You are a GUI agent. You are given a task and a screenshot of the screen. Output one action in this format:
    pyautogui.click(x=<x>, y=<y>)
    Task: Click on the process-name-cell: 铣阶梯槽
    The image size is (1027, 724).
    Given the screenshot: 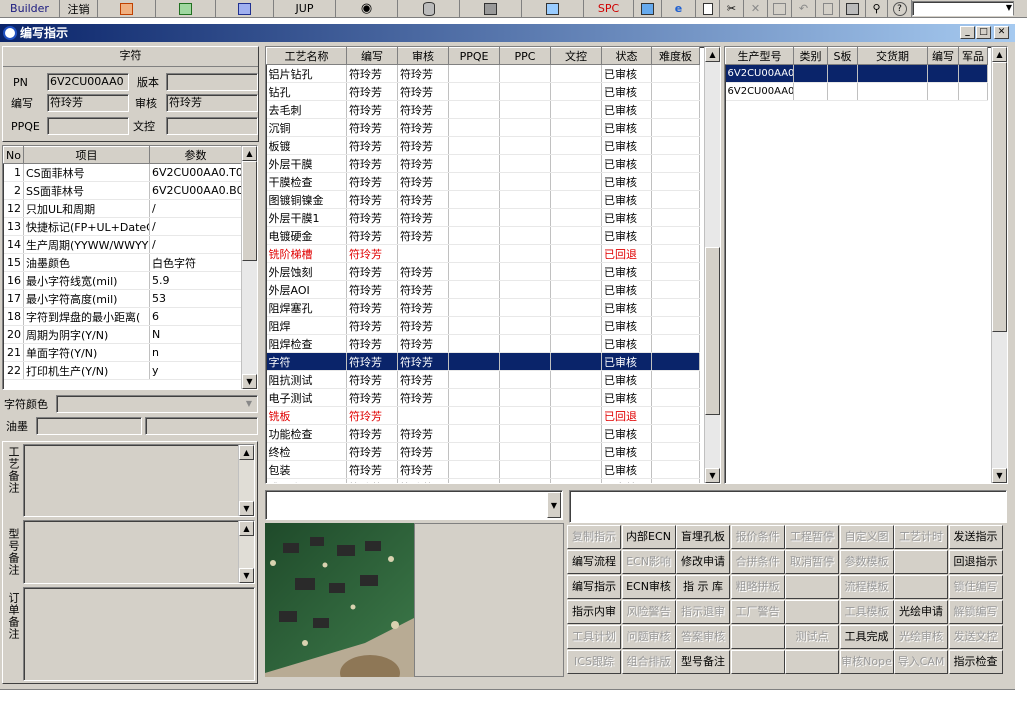 What is the action you would take?
    pyautogui.click(x=306, y=253)
    